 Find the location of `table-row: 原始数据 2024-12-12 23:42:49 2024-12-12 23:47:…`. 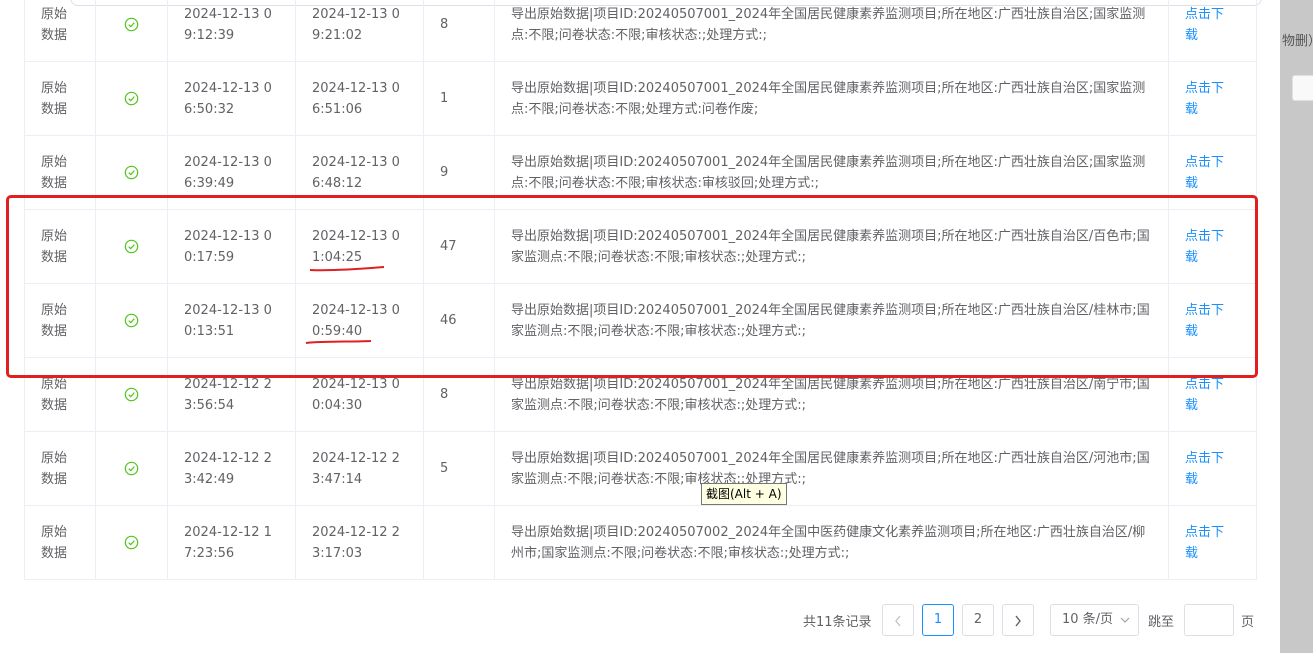

table-row: 原始数据 2024-12-12 23:42:49 2024-12-12 23:47:… is located at coordinates (640, 468).